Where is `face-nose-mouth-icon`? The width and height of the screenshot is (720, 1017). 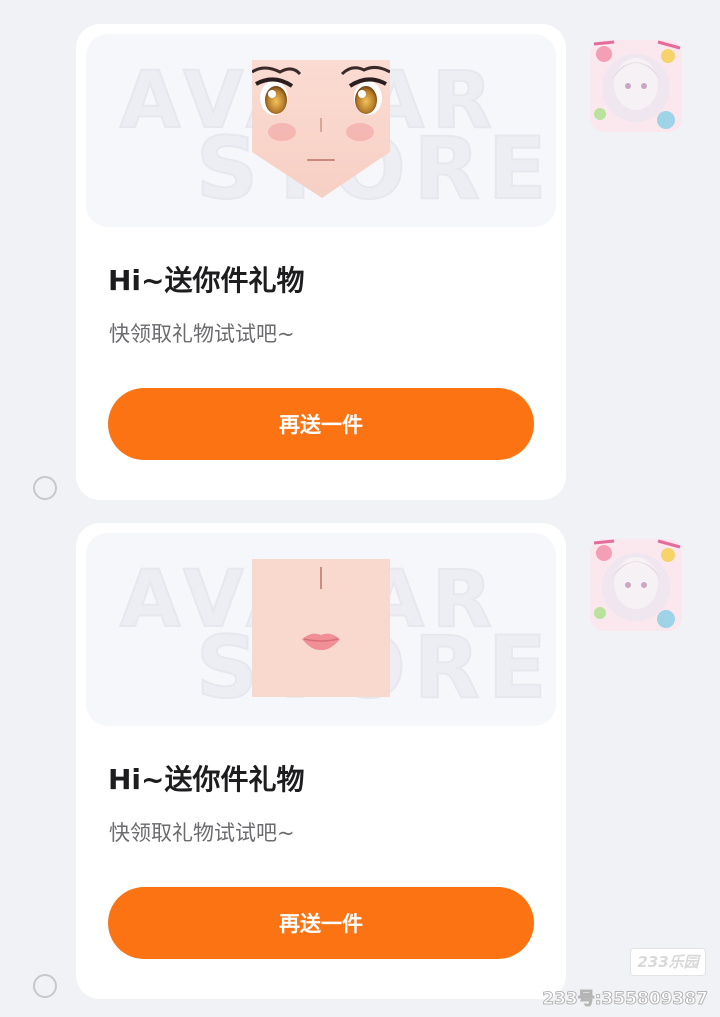
face-nose-mouth-icon is located at coordinates (321, 628).